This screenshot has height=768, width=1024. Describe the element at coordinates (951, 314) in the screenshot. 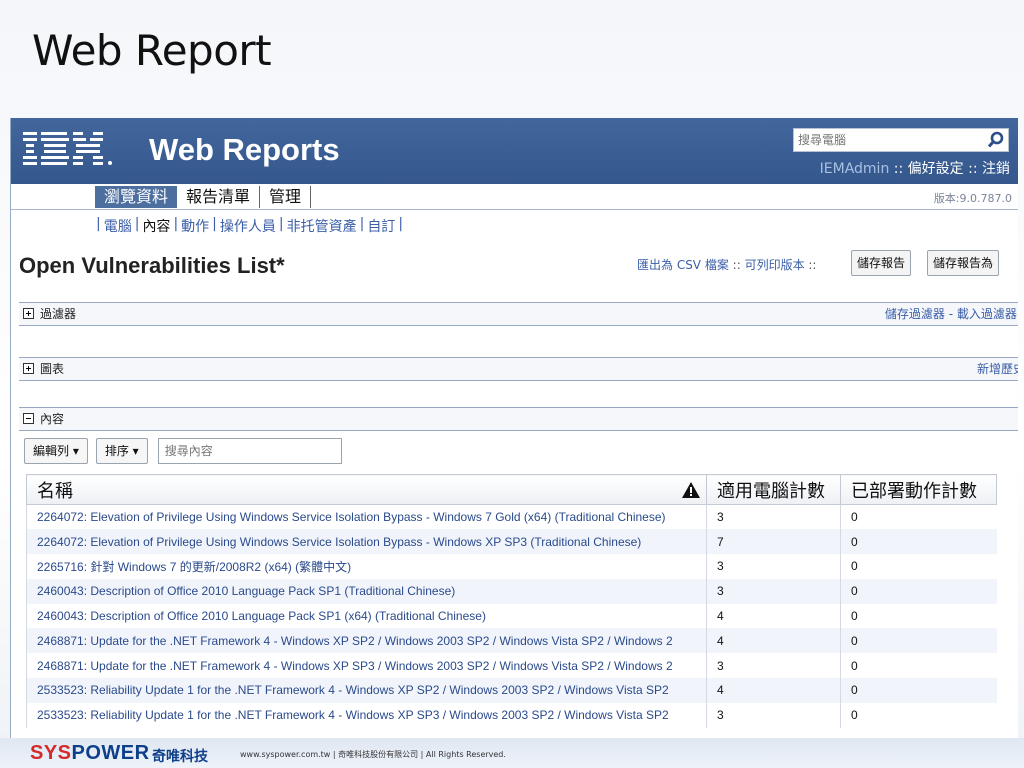

I see `filter-save-load-links: 儲存過濾器 - 載入過濾器 -` at that location.